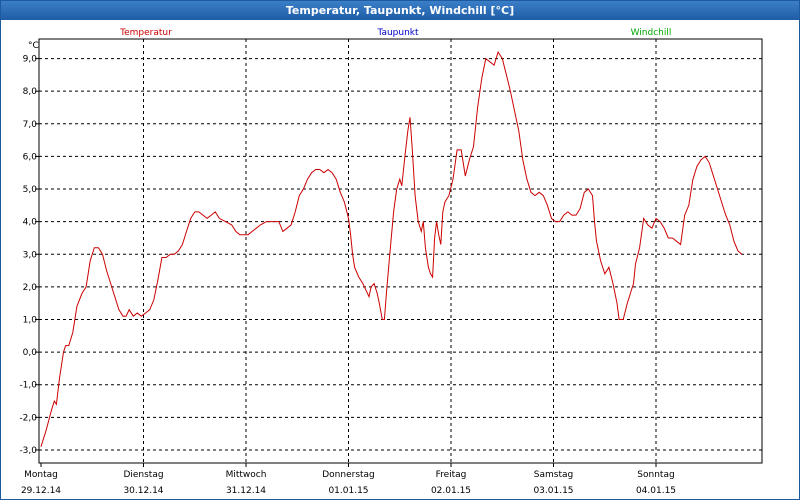  Describe the element at coordinates (145, 33) in the screenshot. I see `legend-temperatur: Temperatur` at that location.